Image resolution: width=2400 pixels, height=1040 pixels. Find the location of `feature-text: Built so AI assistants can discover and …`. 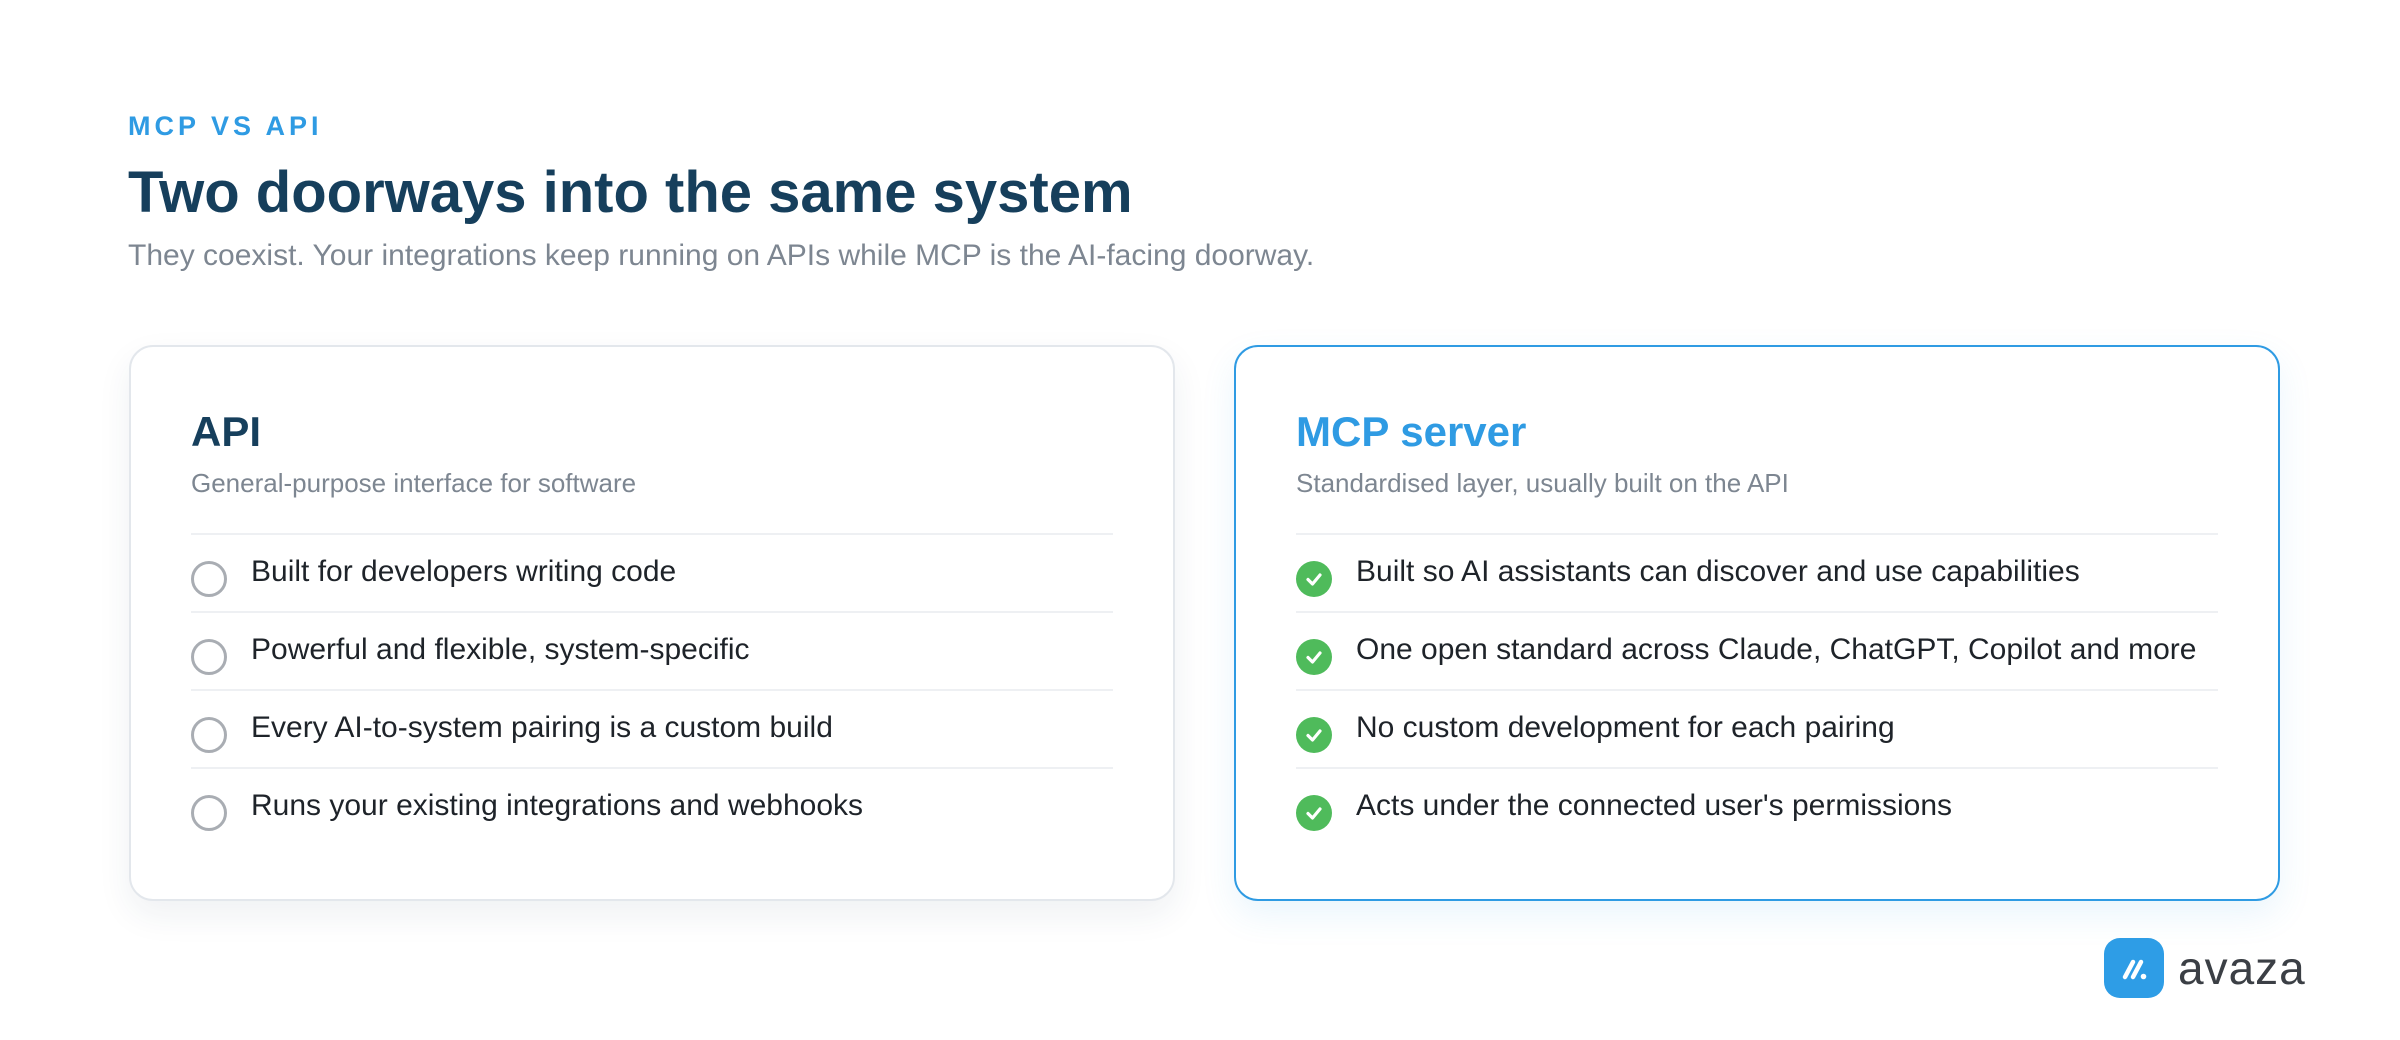

feature-text: Built so AI assistants can discover and … is located at coordinates (1718, 571).